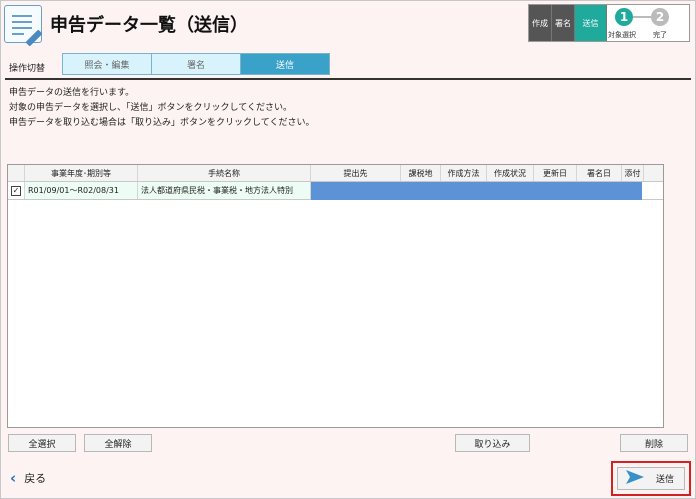 This screenshot has width=696, height=499. Describe the element at coordinates (660, 35) in the screenshot. I see `step-2-label: 完了` at that location.